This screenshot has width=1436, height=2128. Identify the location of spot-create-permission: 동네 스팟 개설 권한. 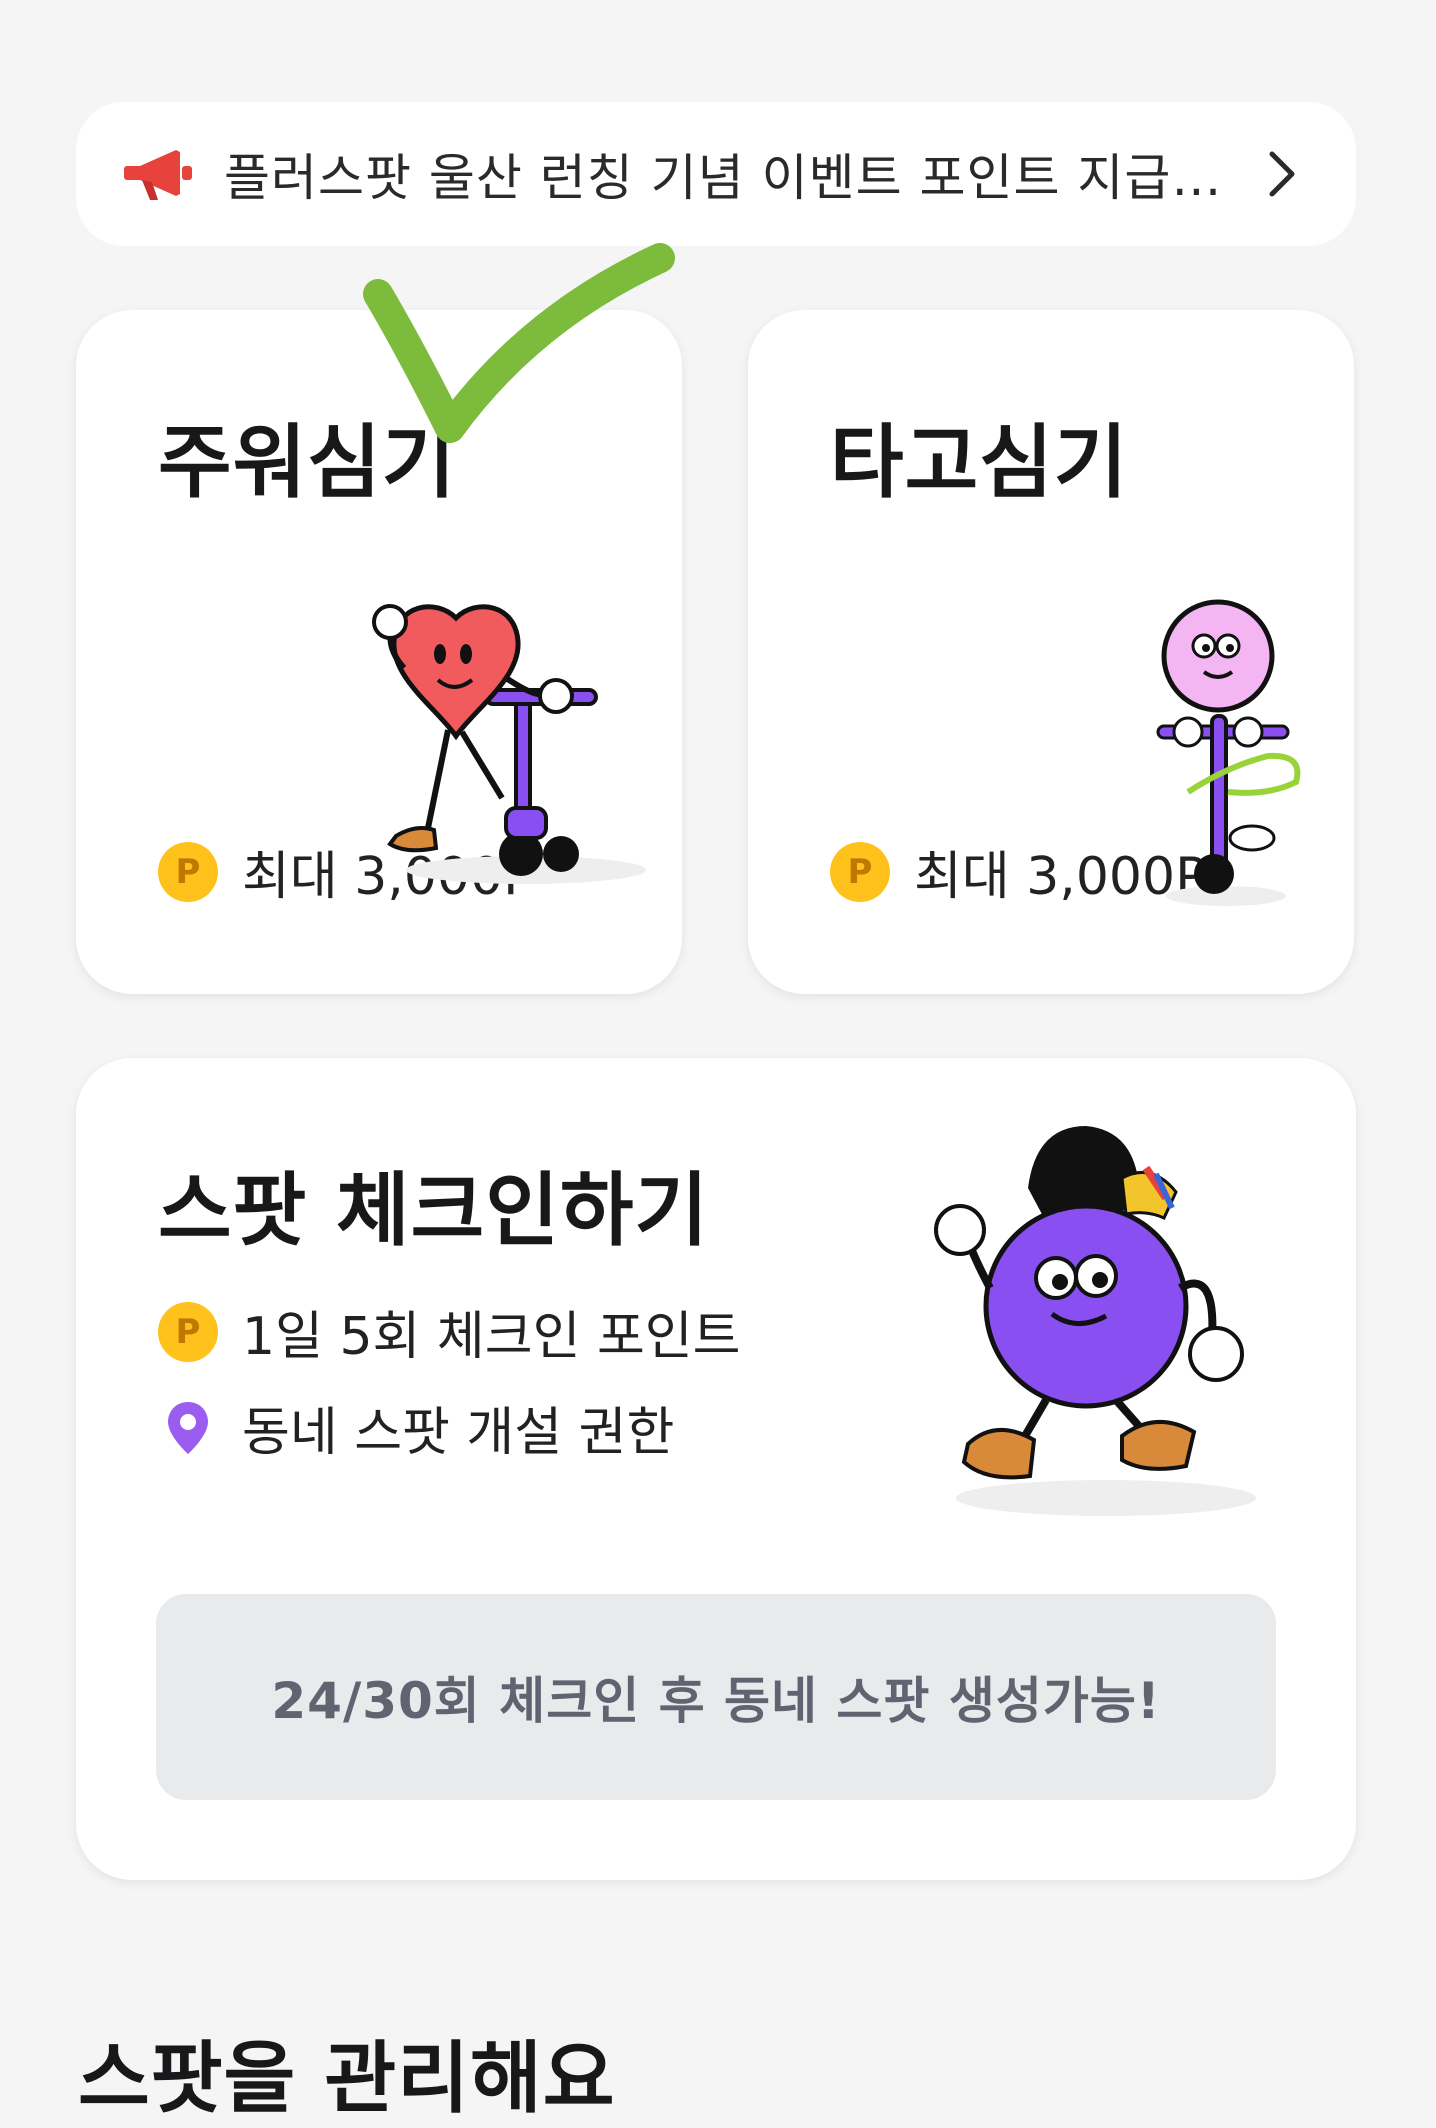
(416, 1427).